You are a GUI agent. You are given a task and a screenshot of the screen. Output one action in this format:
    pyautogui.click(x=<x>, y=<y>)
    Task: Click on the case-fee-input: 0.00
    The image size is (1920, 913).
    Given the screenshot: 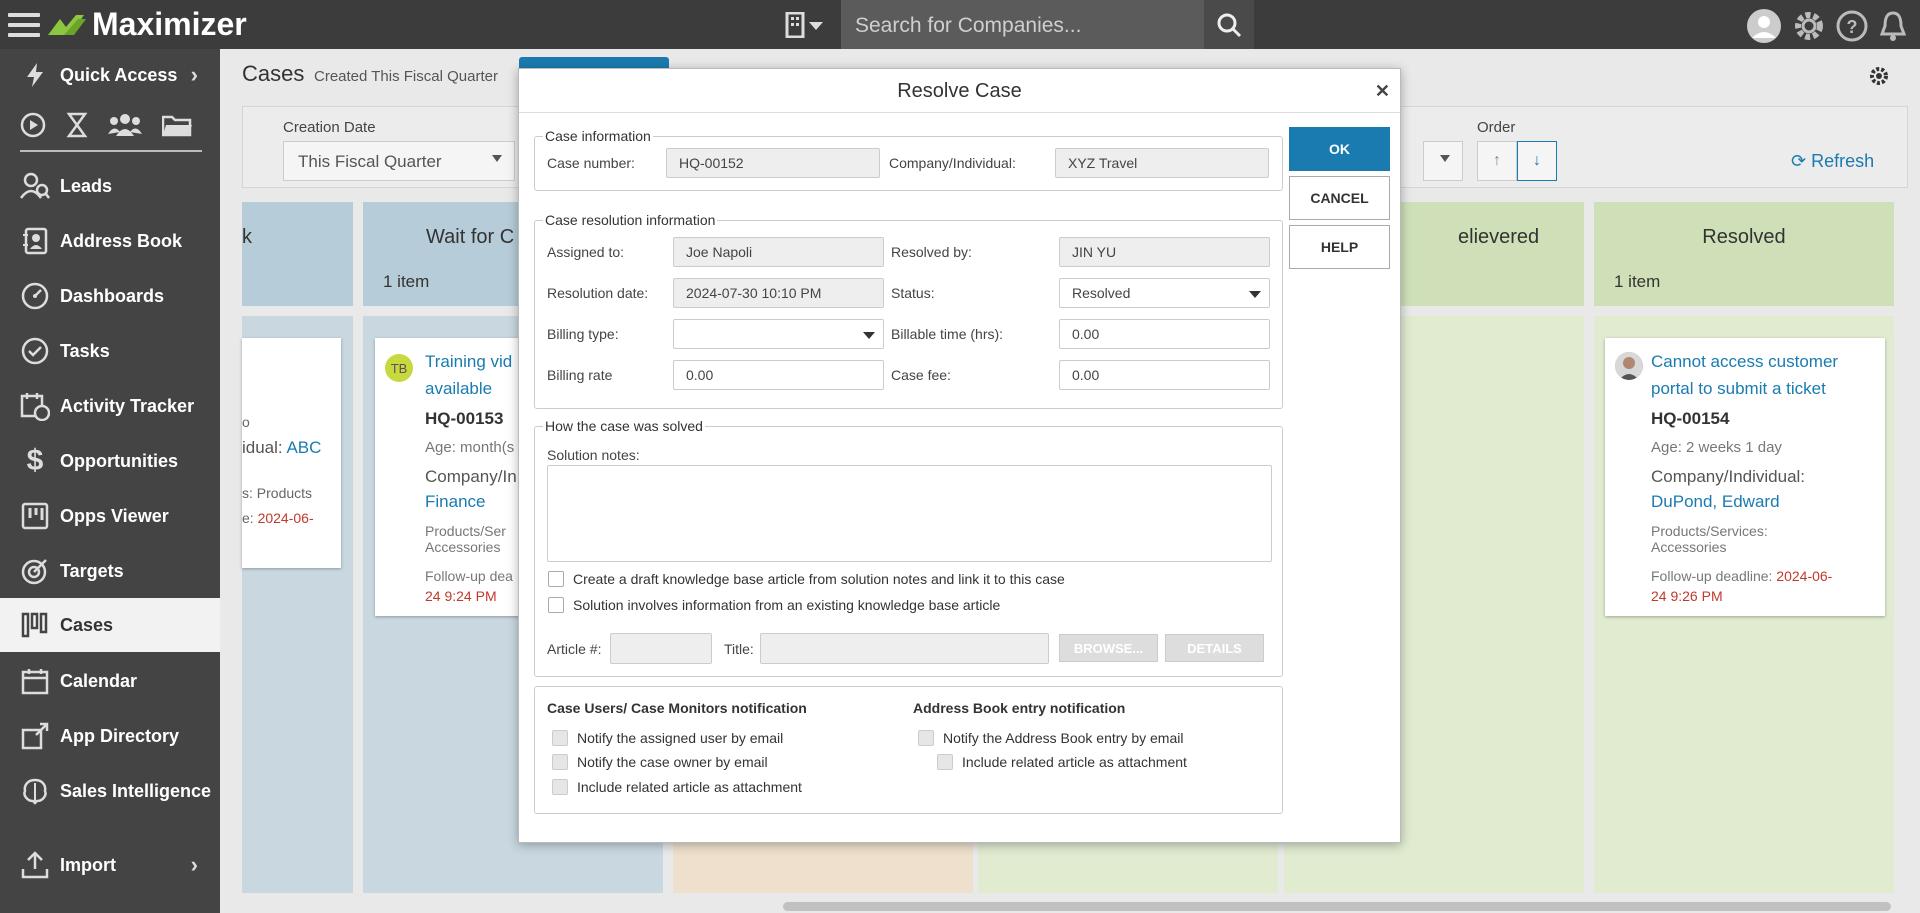 What is the action you would take?
    pyautogui.click(x=1164, y=375)
    